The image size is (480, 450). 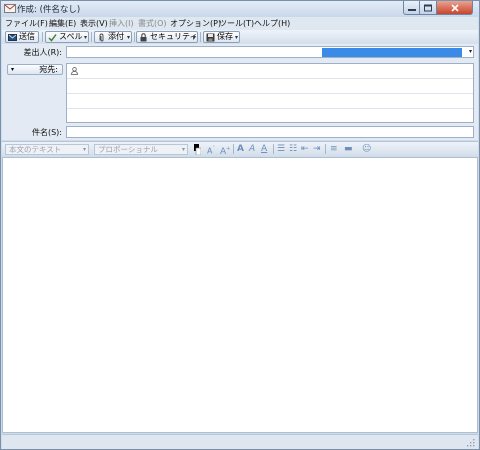 I want to click on font-larger-icon: A+, so click(x=225, y=151).